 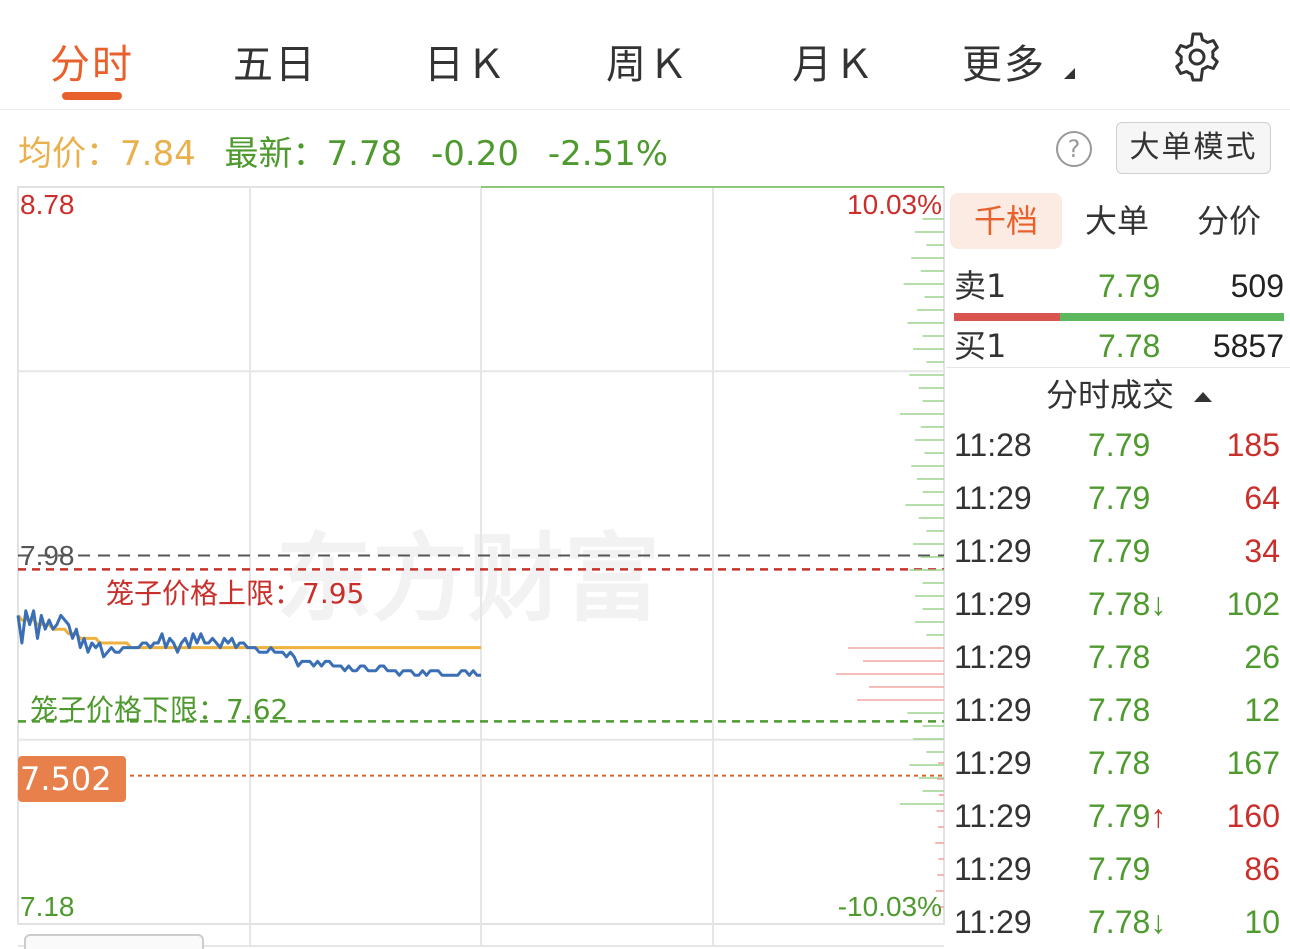 I want to click on tab-monthly-k: 月Ｋ, so click(x=834, y=61).